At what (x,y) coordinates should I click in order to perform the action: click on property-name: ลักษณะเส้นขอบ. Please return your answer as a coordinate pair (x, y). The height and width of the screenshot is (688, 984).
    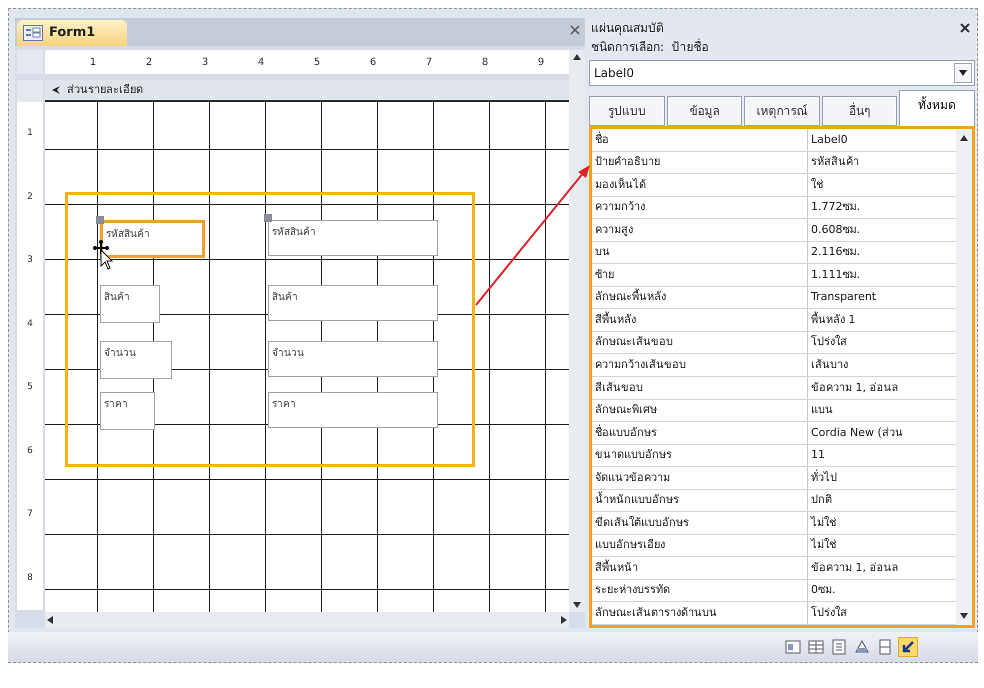
    Looking at the image, I should click on (700, 343).